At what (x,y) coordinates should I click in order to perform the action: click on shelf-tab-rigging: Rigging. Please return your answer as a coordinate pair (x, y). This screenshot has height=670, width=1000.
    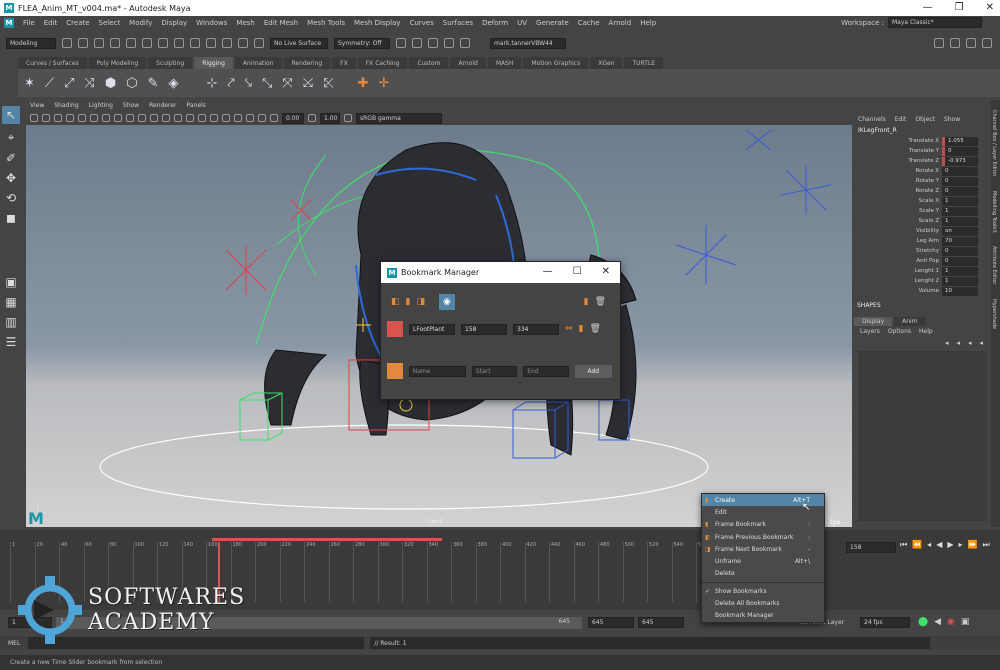
    Looking at the image, I should click on (213, 63).